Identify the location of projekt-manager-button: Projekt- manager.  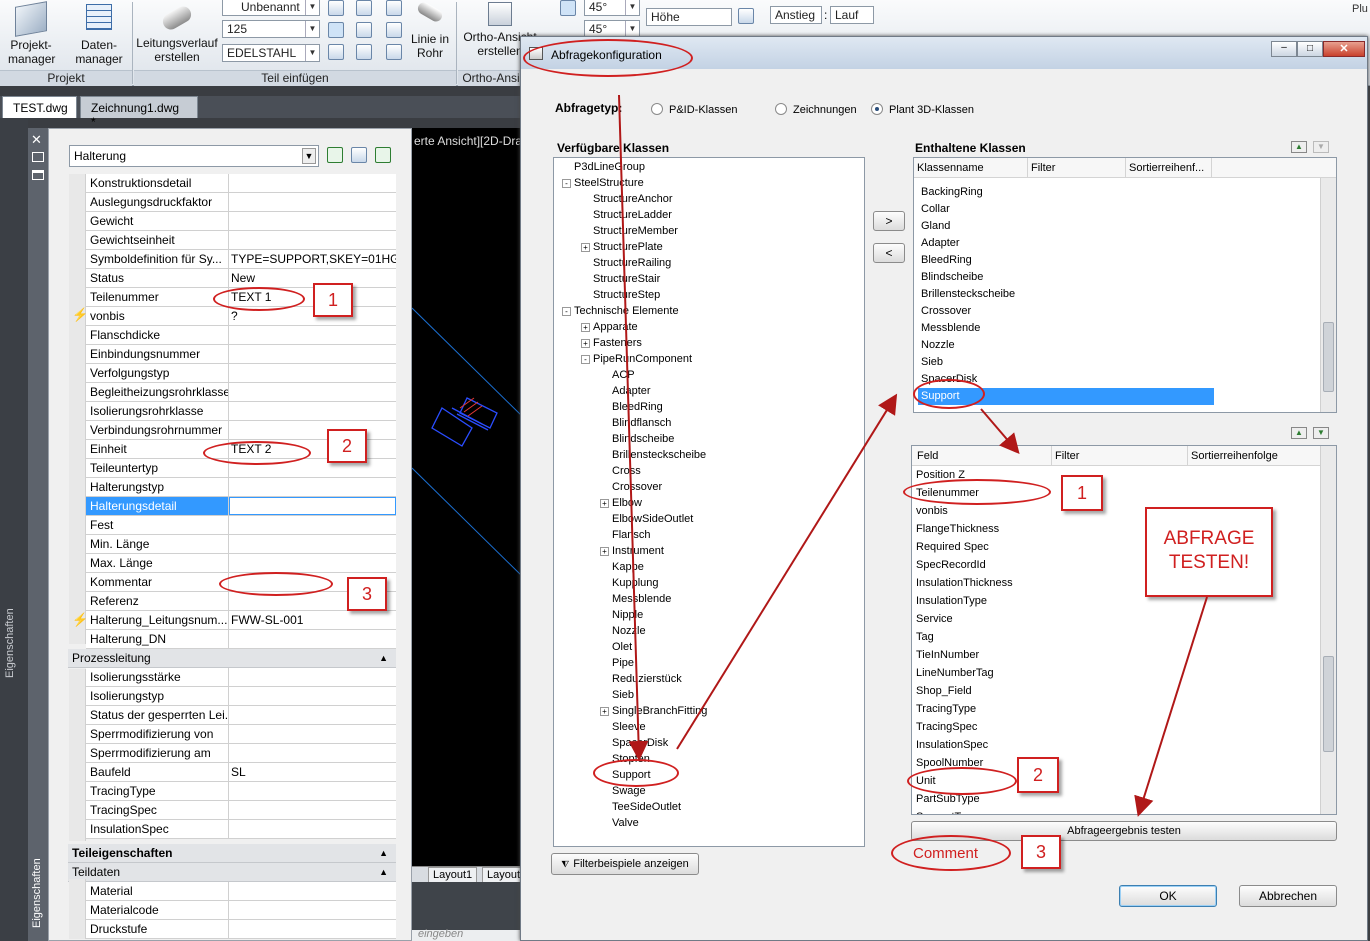
(31, 33).